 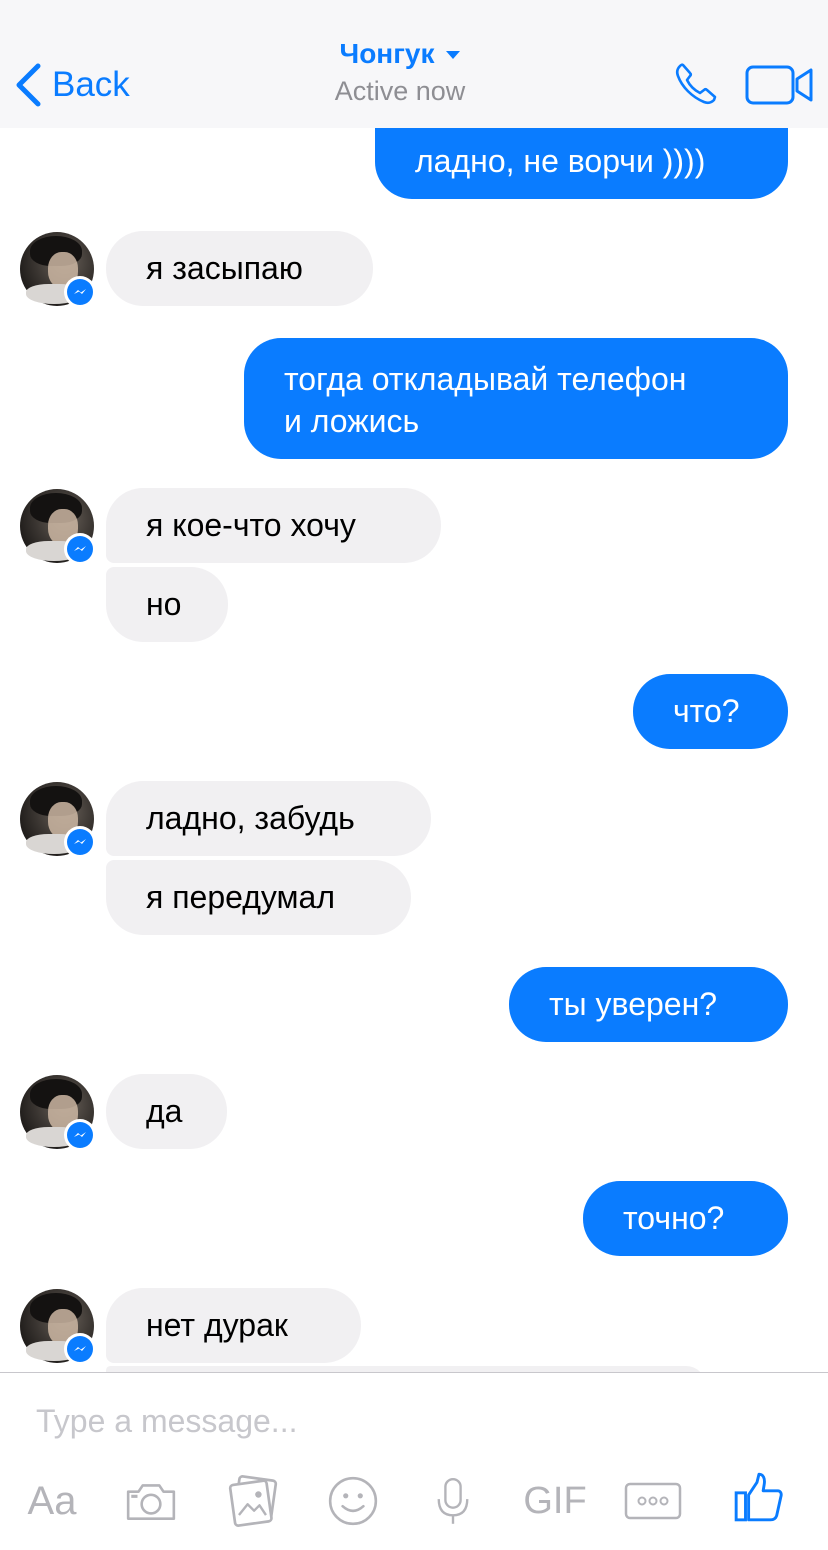 I want to click on message-bubble-outgoing: тогда откладывай телефон и ложись, so click(x=516, y=398).